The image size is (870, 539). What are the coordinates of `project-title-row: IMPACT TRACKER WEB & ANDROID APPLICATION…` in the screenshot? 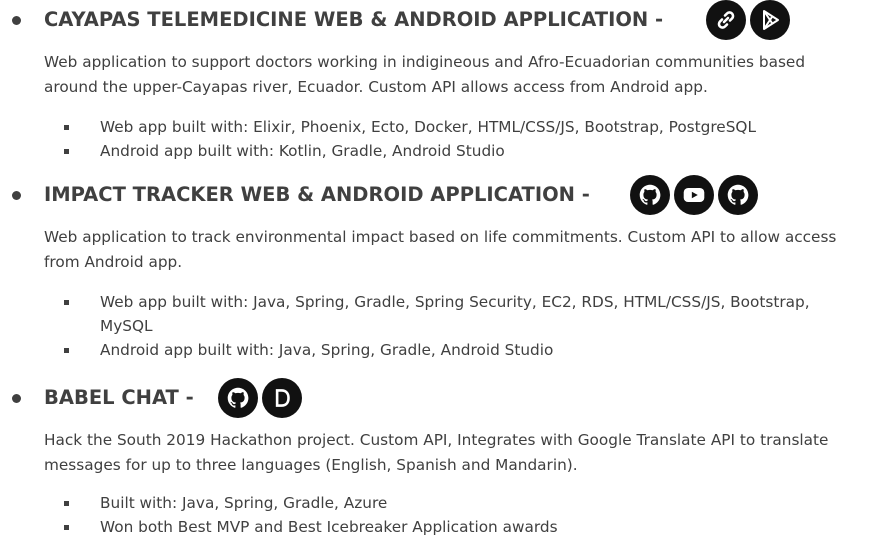 It's located at (435, 195).